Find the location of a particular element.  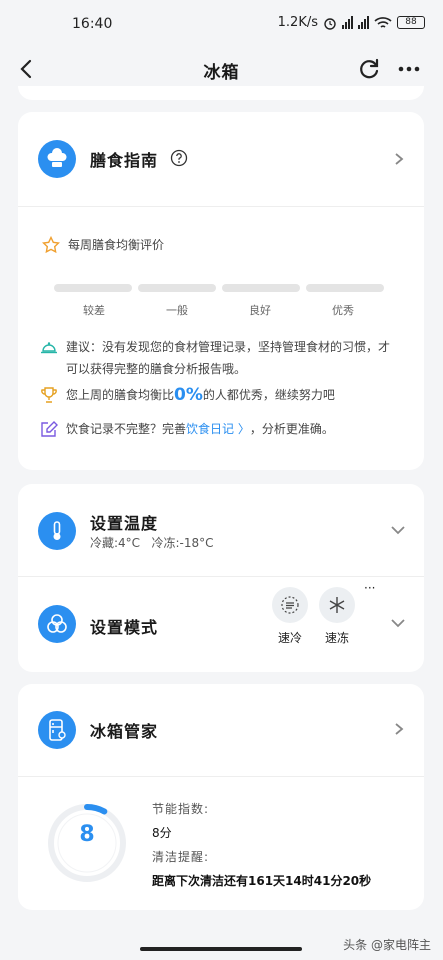

fridge-manager-header: 冰箱管家 is located at coordinates (221, 730).